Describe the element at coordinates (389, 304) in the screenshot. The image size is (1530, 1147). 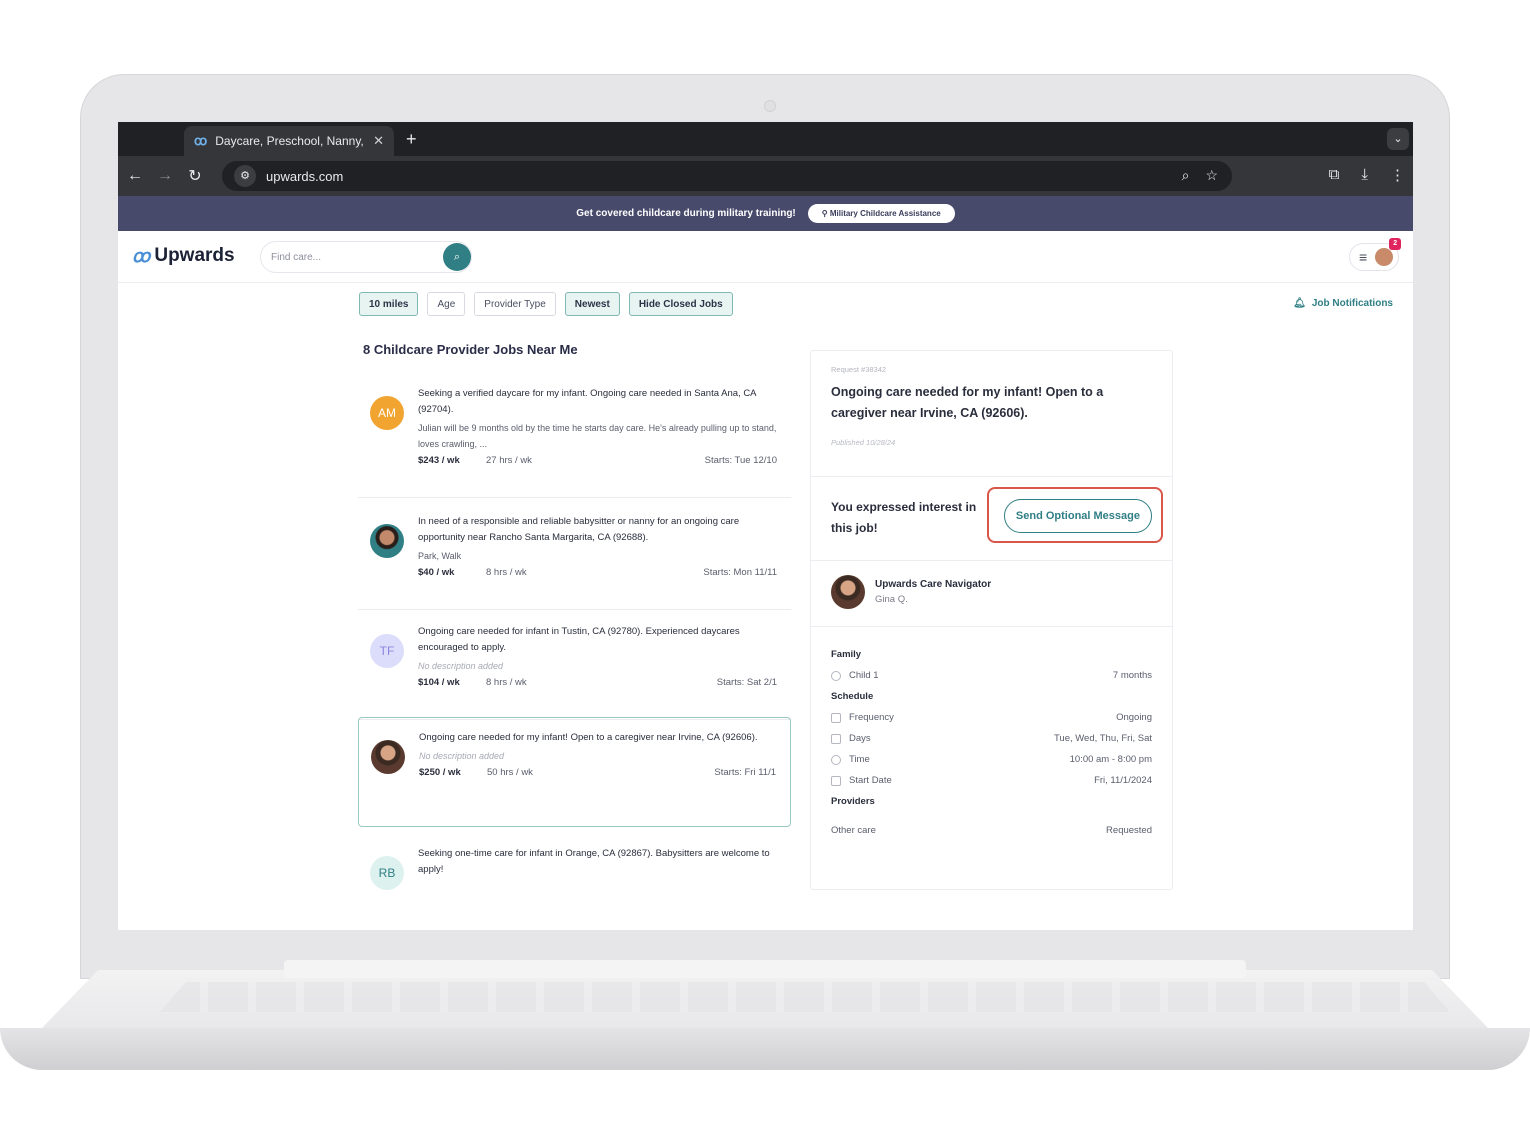
I see `filter-distance: 10 miles` at that location.